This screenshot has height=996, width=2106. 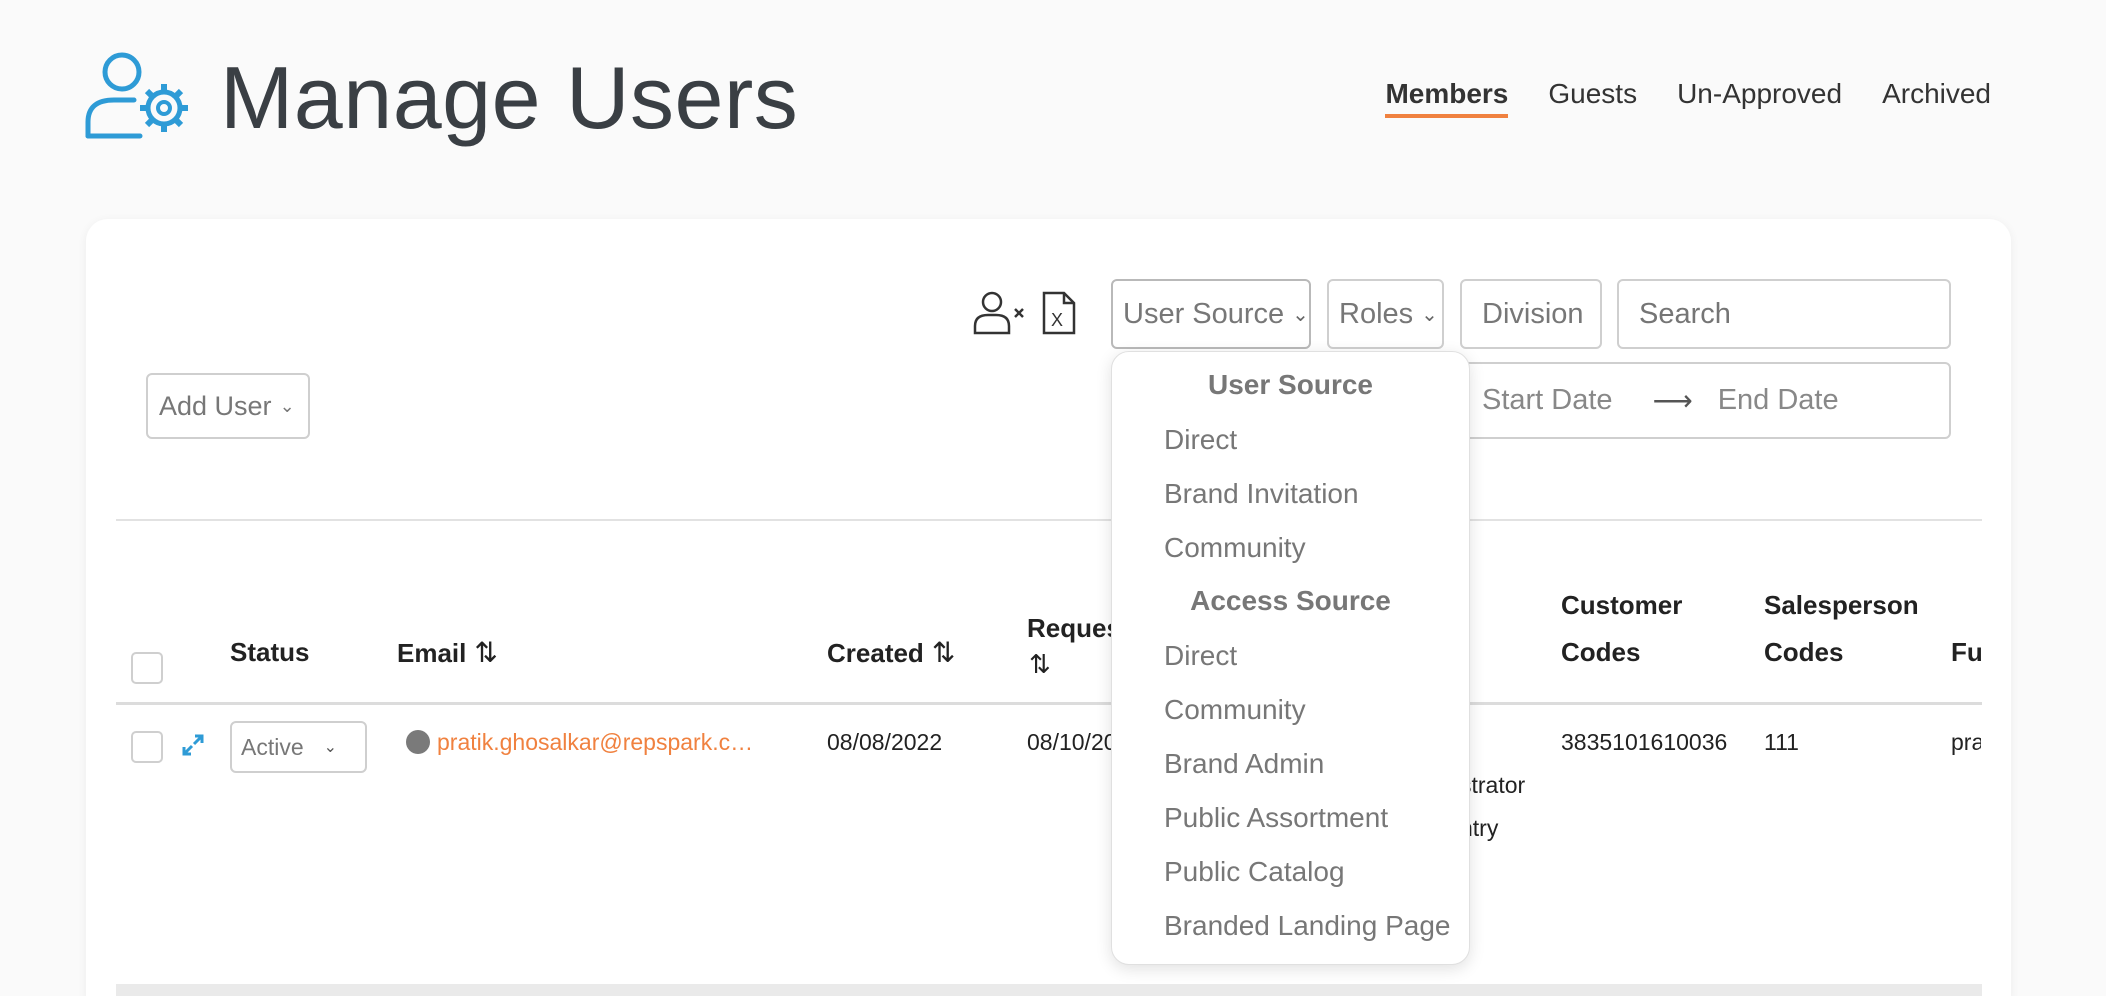 I want to click on manage-users-icon, so click(x=136, y=95).